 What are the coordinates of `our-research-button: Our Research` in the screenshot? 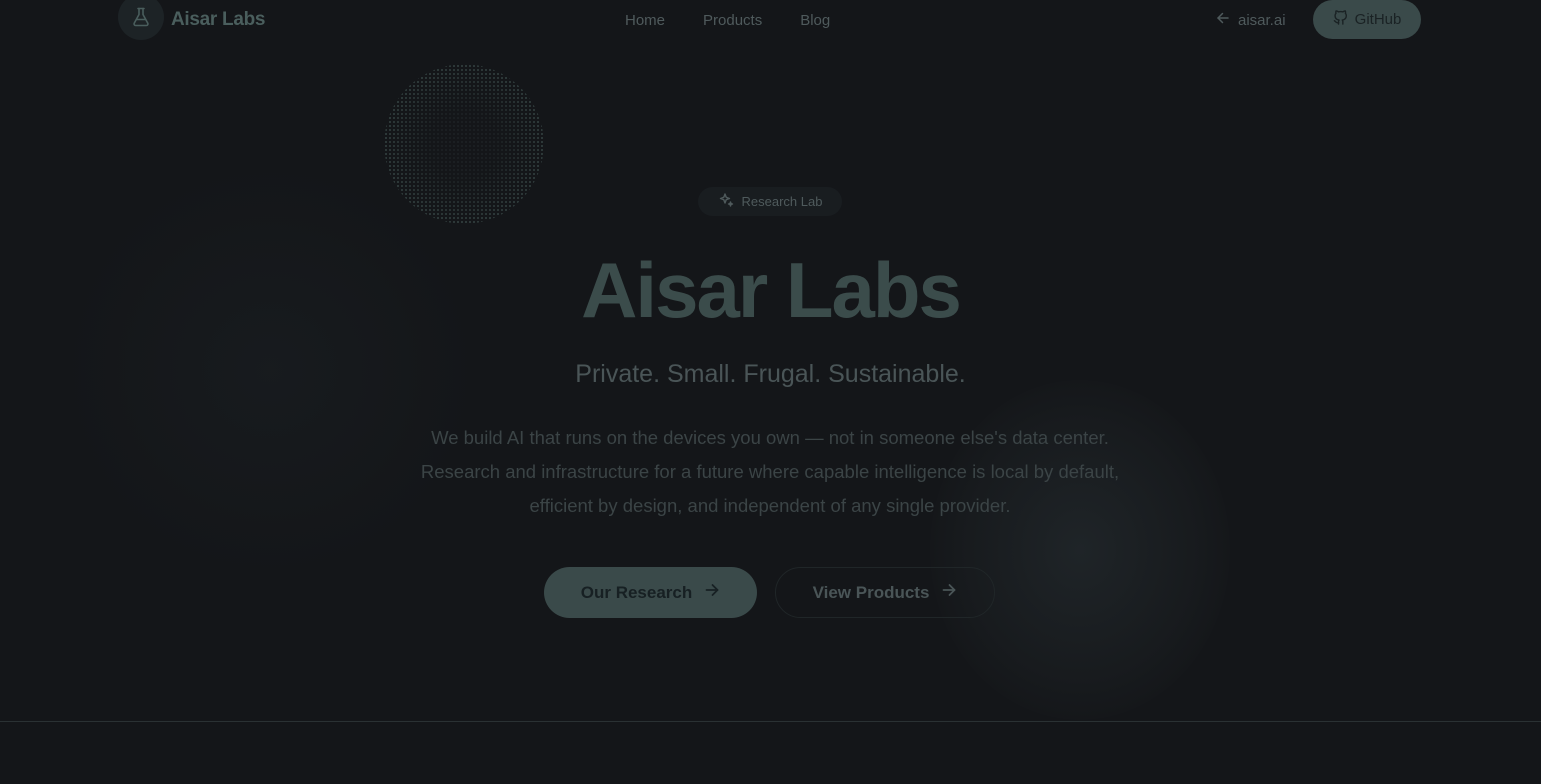 It's located at (650, 592).